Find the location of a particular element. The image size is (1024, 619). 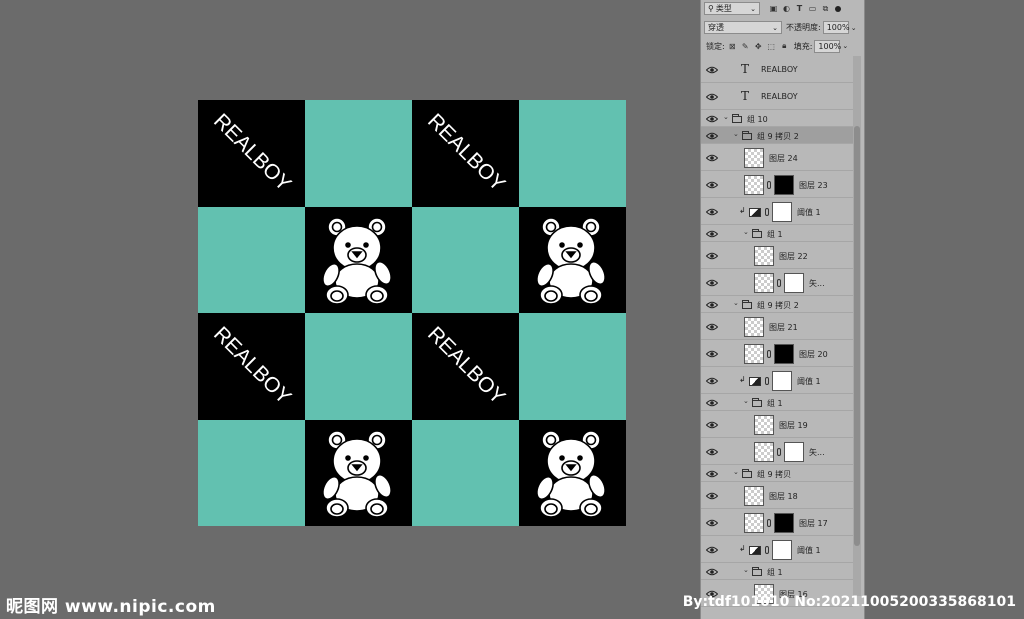

lock-position-icon: ✥ is located at coordinates (758, 46).